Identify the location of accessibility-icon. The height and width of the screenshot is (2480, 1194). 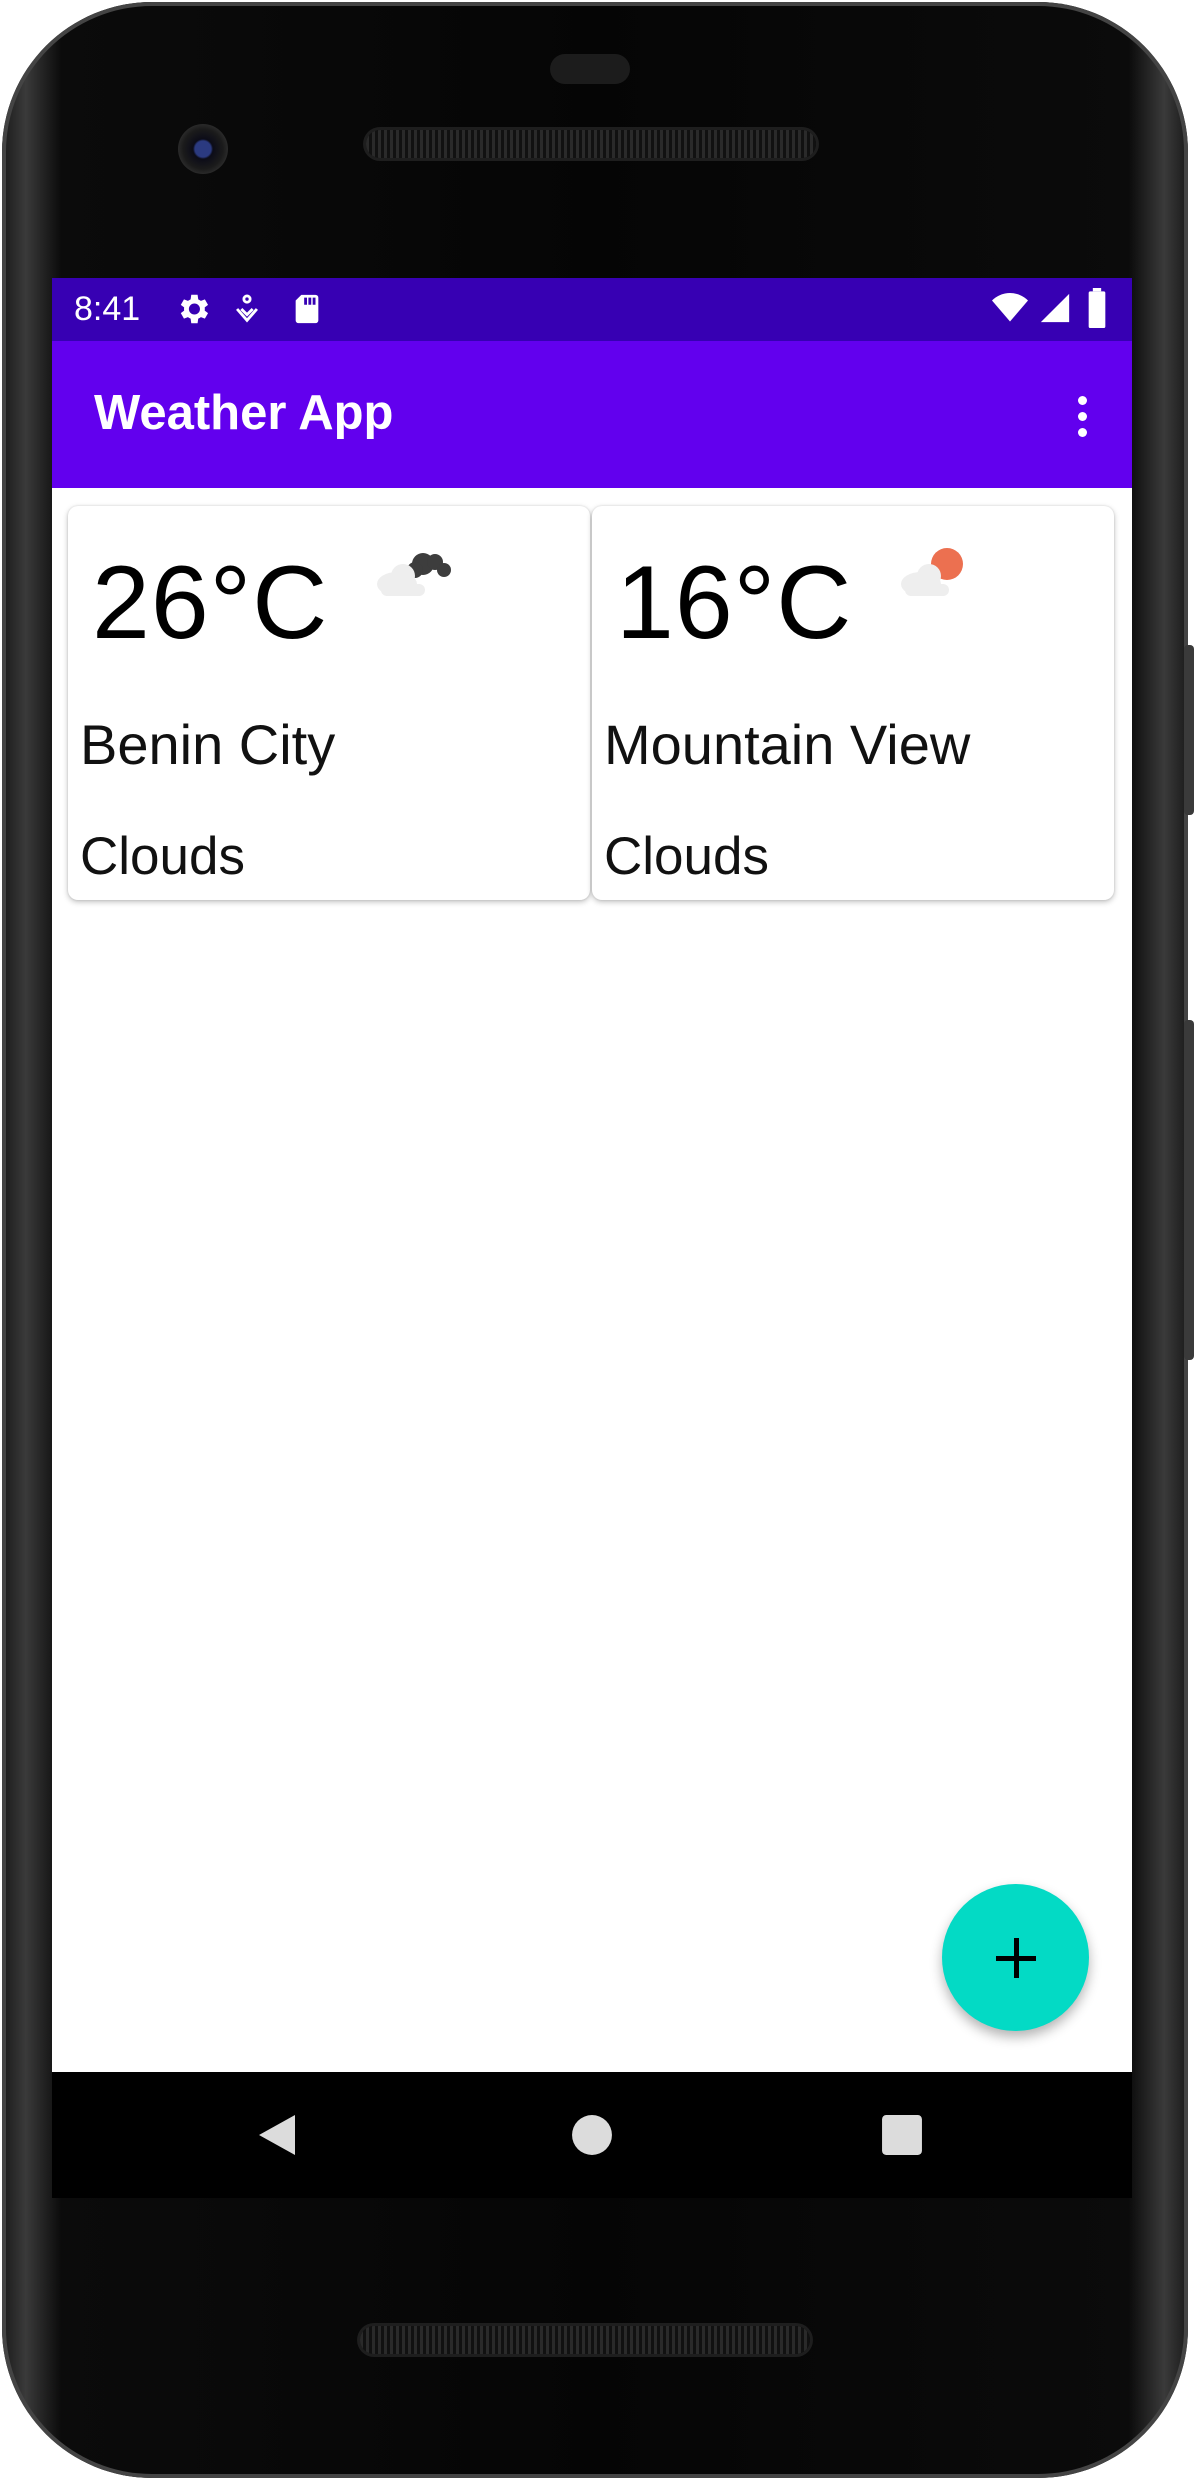
(247, 311).